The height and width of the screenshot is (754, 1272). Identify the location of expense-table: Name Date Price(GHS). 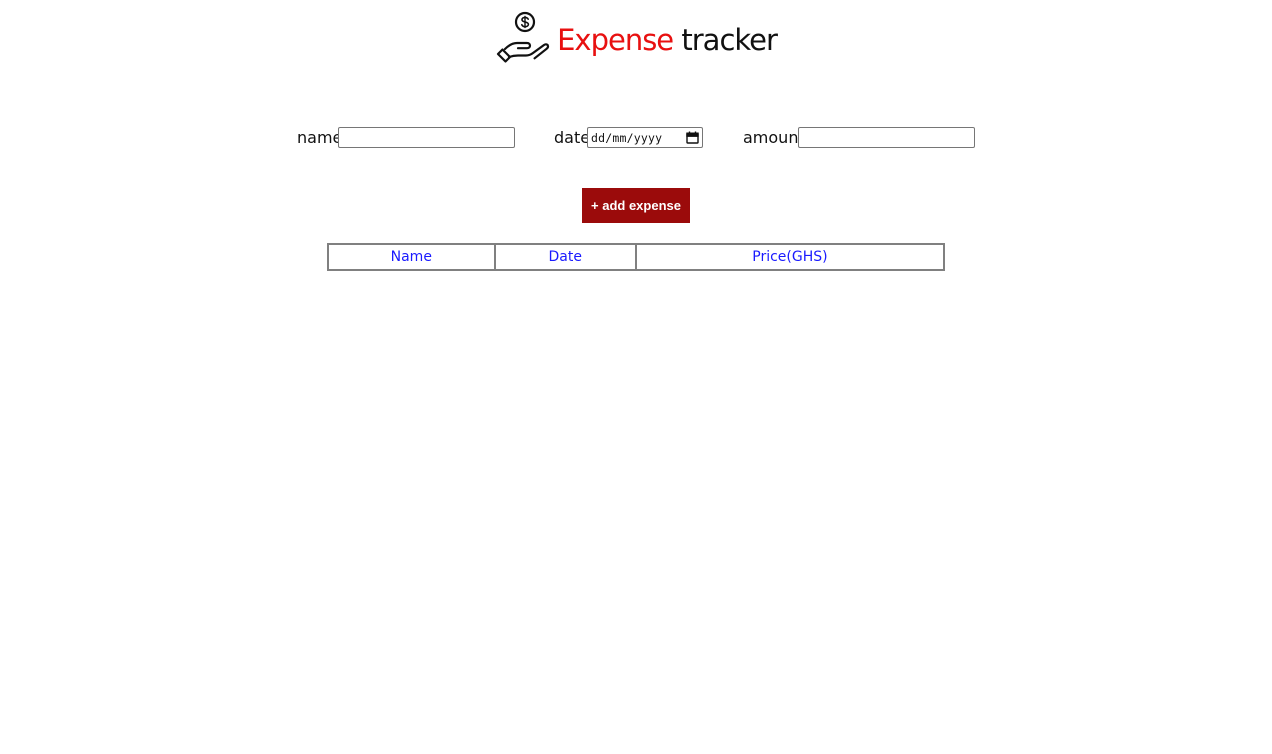
(636, 257).